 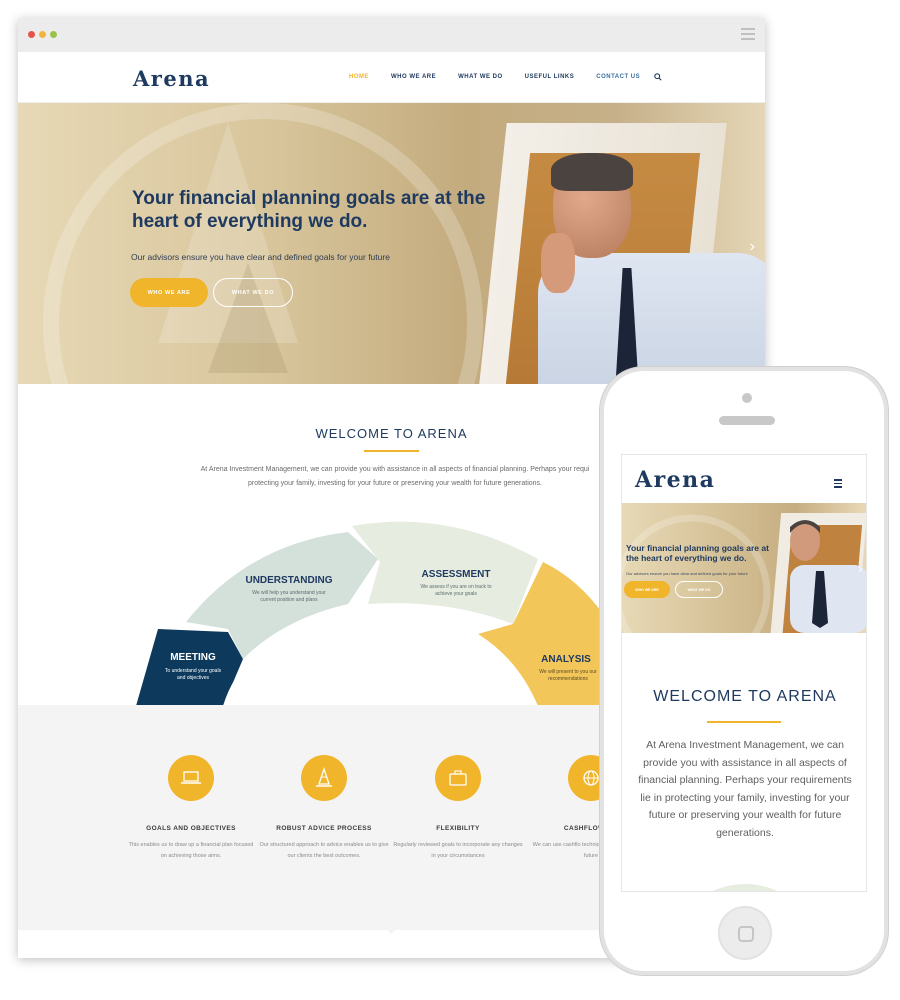 What do you see at coordinates (658, 77) in the screenshot?
I see `search-icon` at bounding box center [658, 77].